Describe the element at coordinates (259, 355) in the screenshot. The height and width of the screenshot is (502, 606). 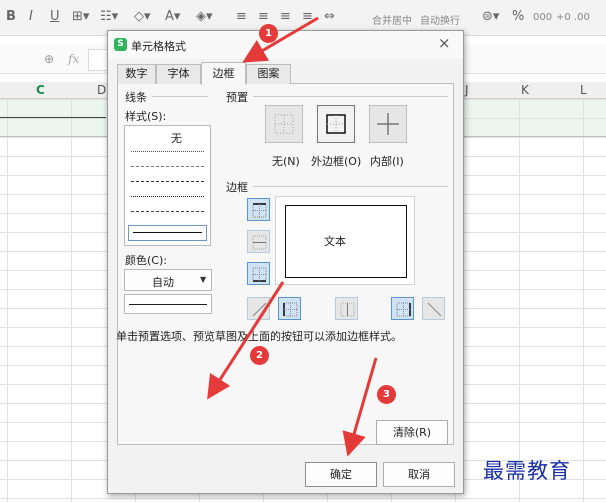
I see `step-badge-2: 2` at that location.